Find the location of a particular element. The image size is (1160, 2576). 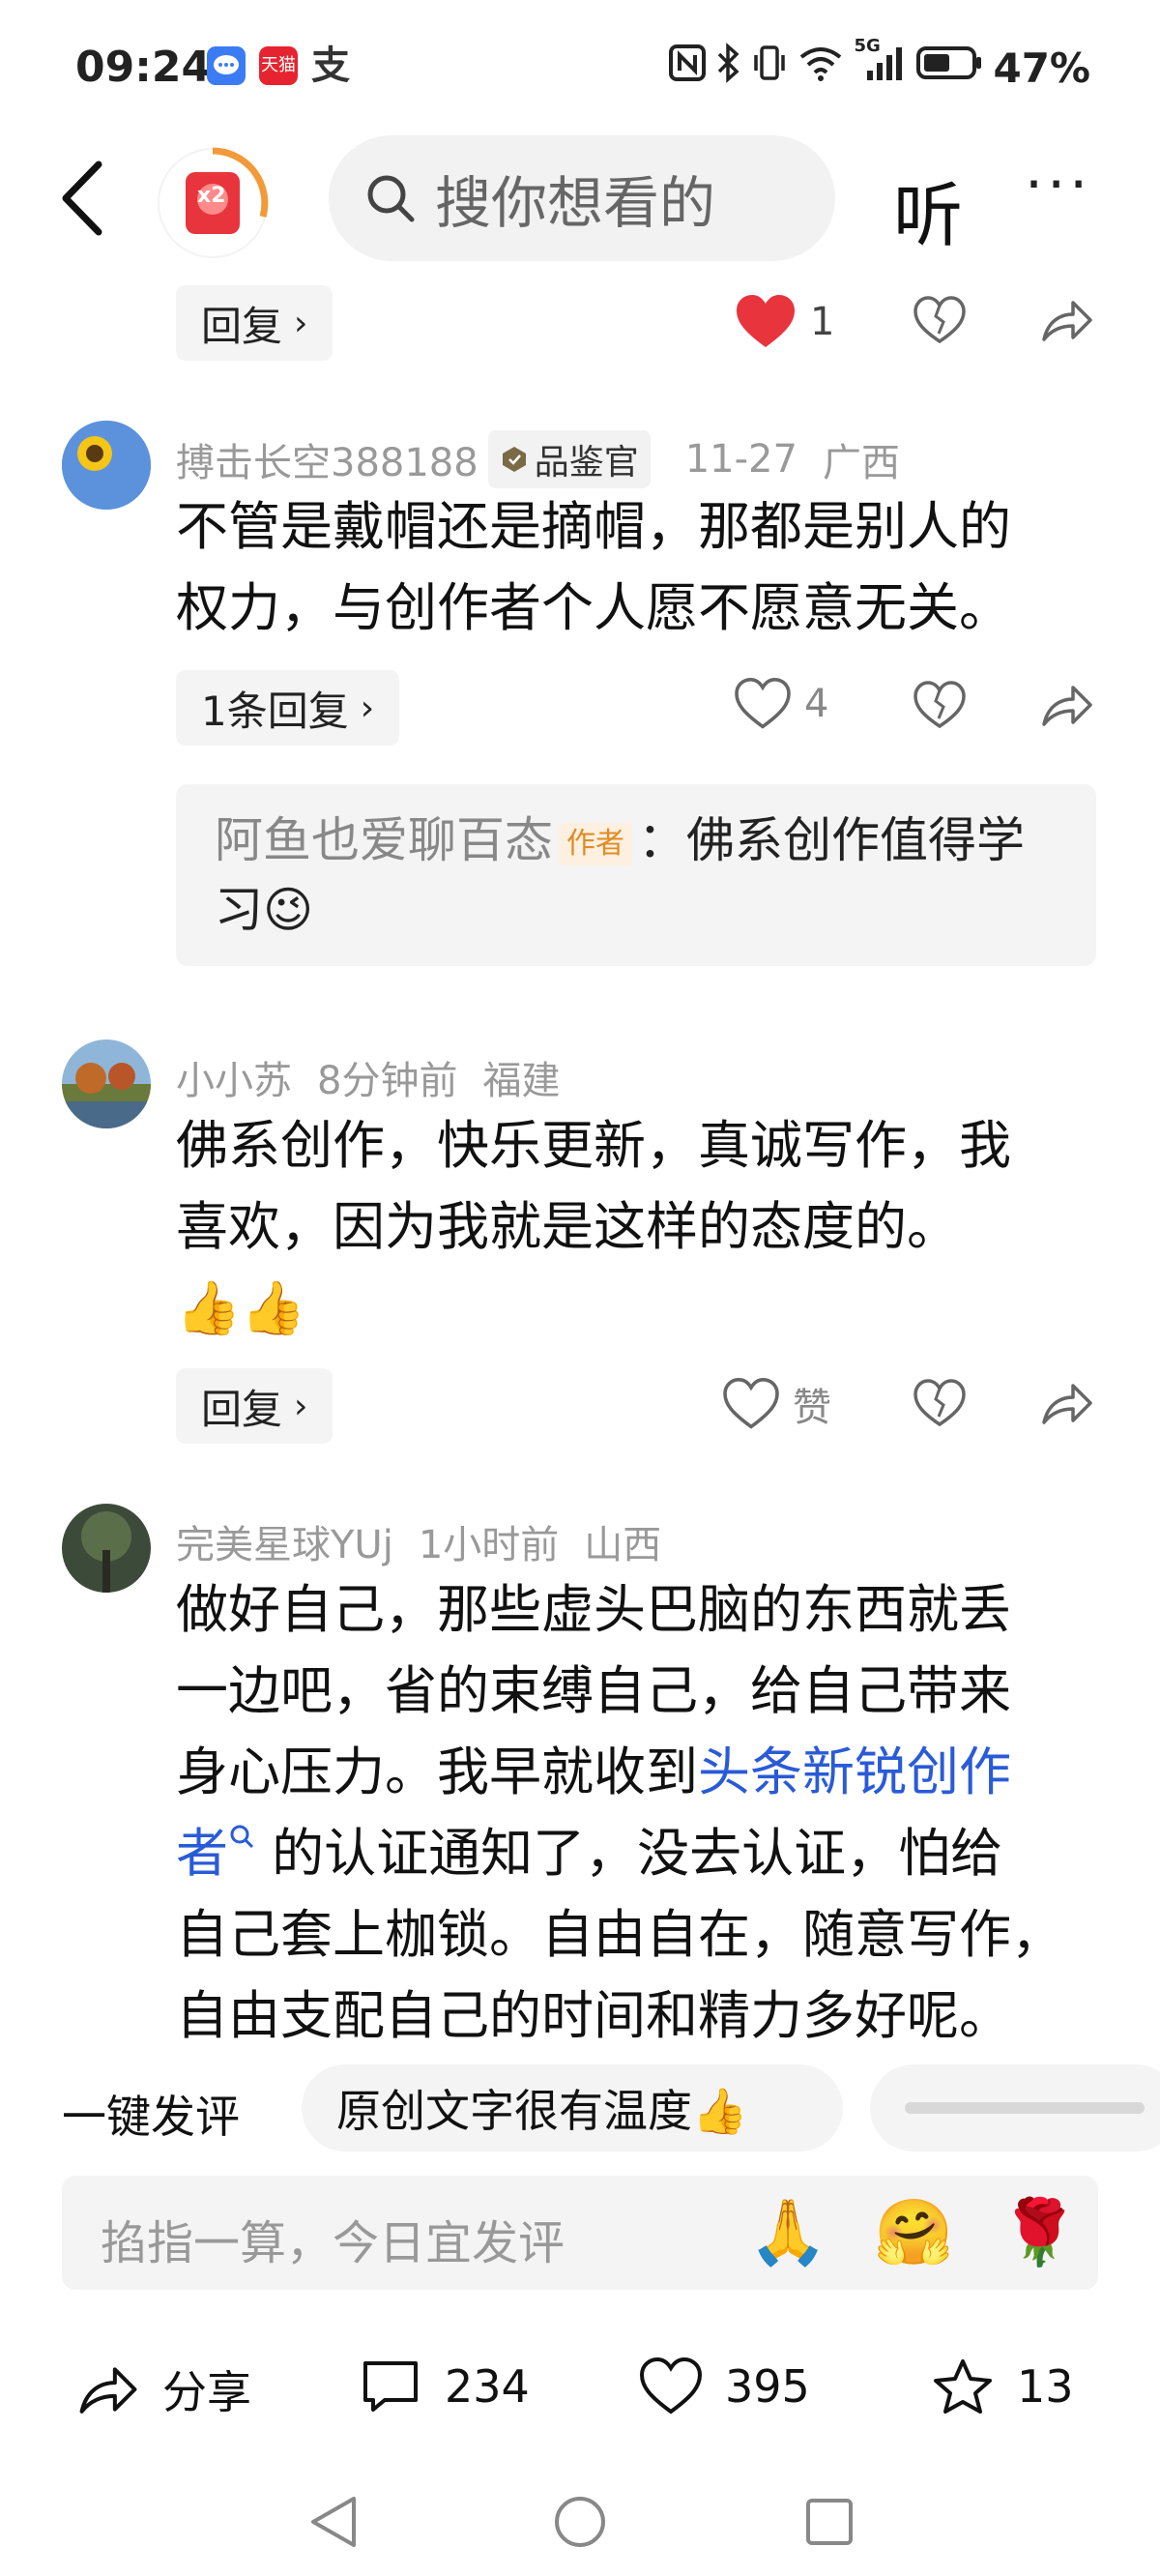

share-bottom-button: 分享 is located at coordinates (164, 2389).